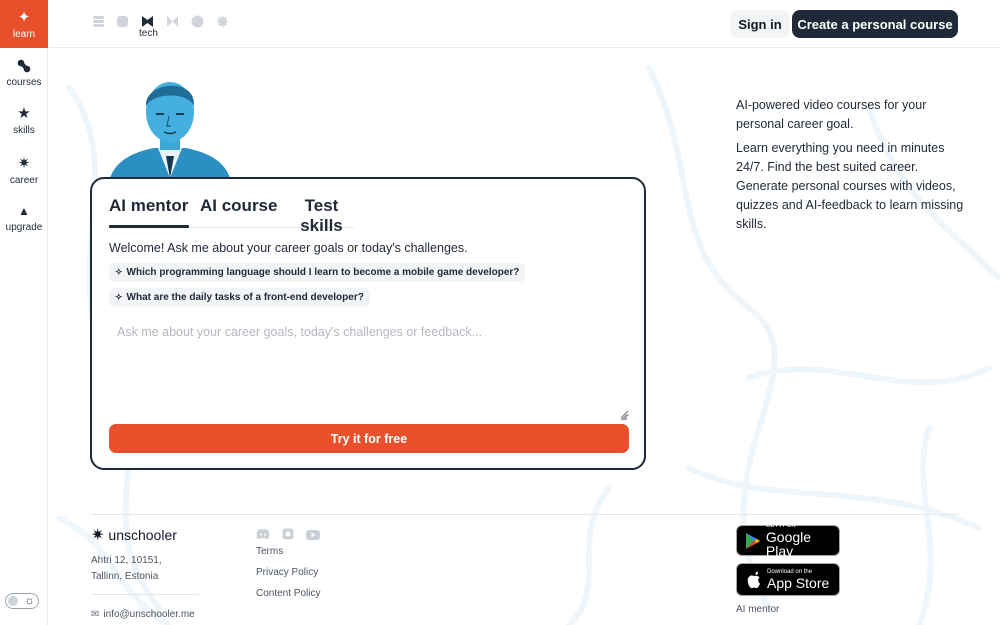  What do you see at coordinates (369, 438) in the screenshot?
I see `try-free-button: Try it for free` at bounding box center [369, 438].